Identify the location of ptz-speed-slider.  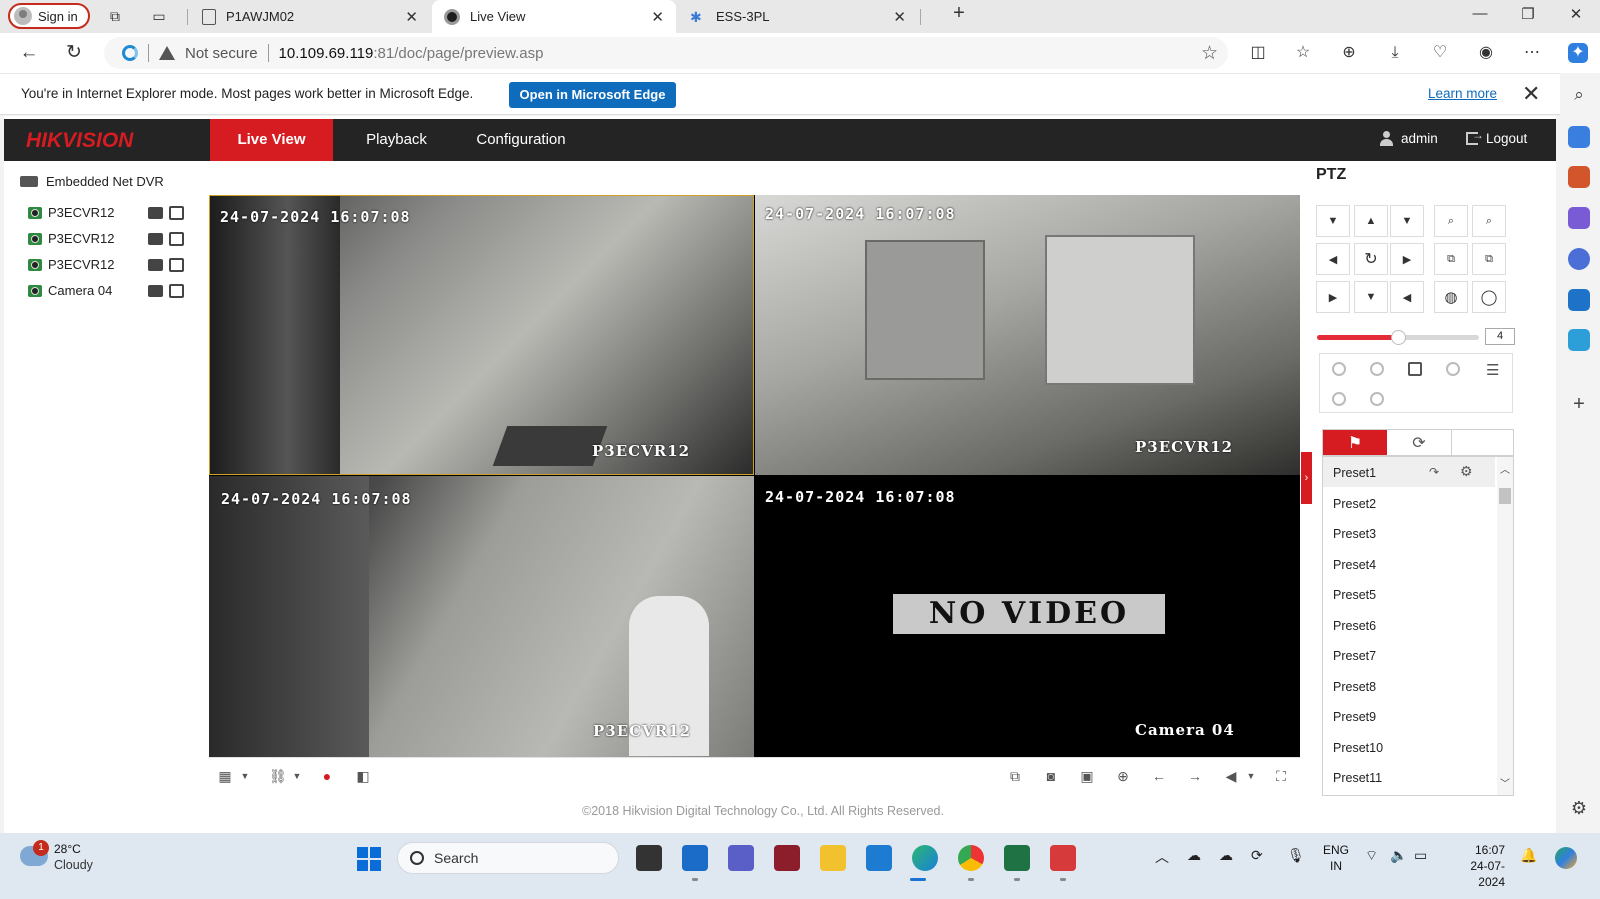
(1398, 337).